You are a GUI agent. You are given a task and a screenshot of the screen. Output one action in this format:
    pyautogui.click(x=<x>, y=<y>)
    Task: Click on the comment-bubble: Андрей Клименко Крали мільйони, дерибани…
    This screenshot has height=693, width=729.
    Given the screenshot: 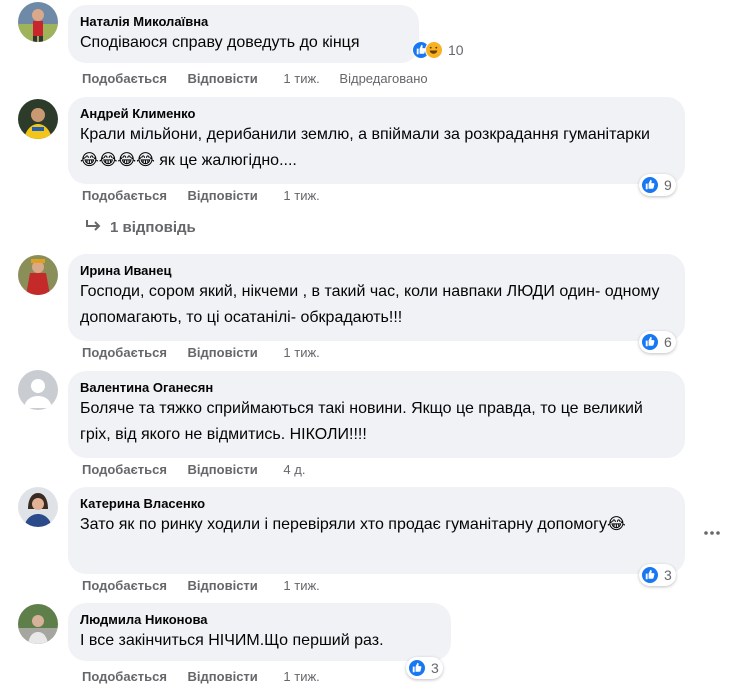 What is the action you would take?
    pyautogui.click(x=376, y=140)
    